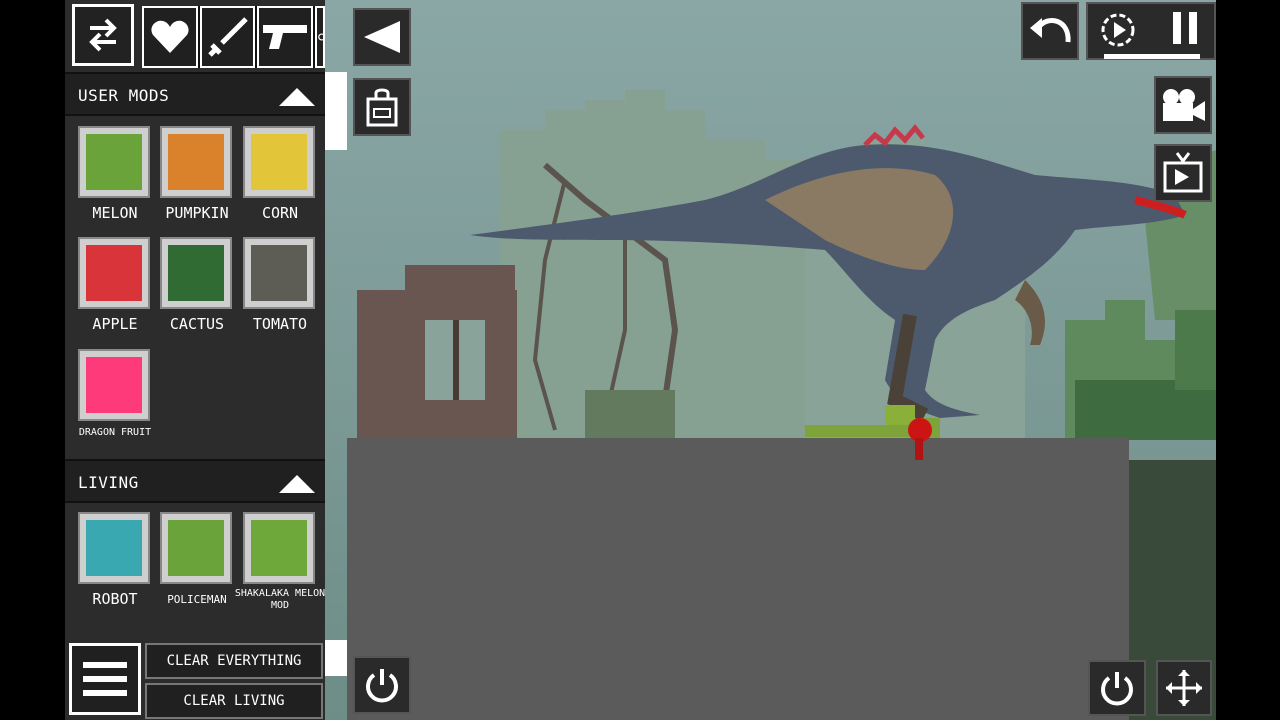 This screenshot has height=720, width=1280. I want to click on category-melee, so click(227, 37).